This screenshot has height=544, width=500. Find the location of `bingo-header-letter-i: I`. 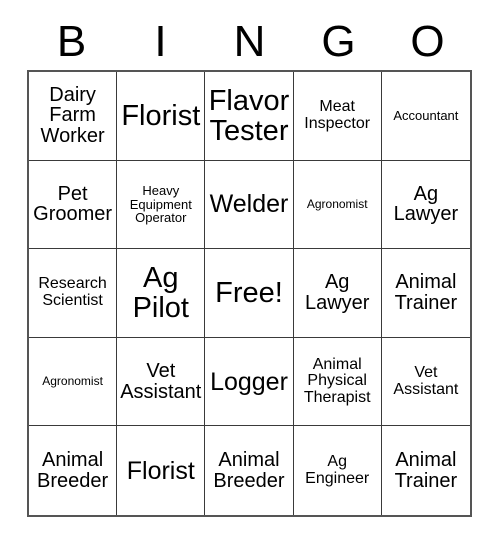

bingo-header-letter-i: I is located at coordinates (160, 41).